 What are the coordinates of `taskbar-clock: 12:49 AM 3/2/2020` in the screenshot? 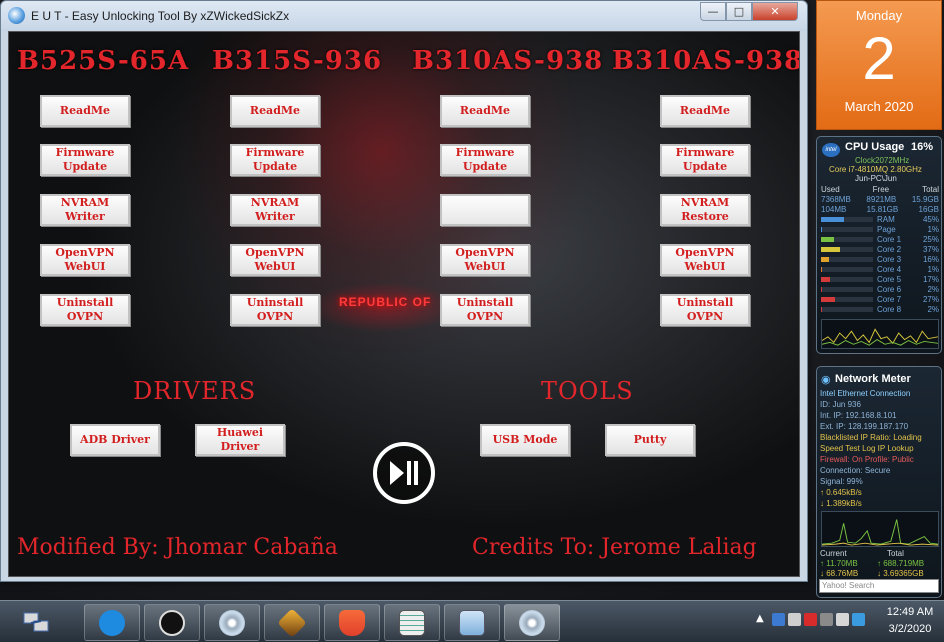 It's located at (910, 621).